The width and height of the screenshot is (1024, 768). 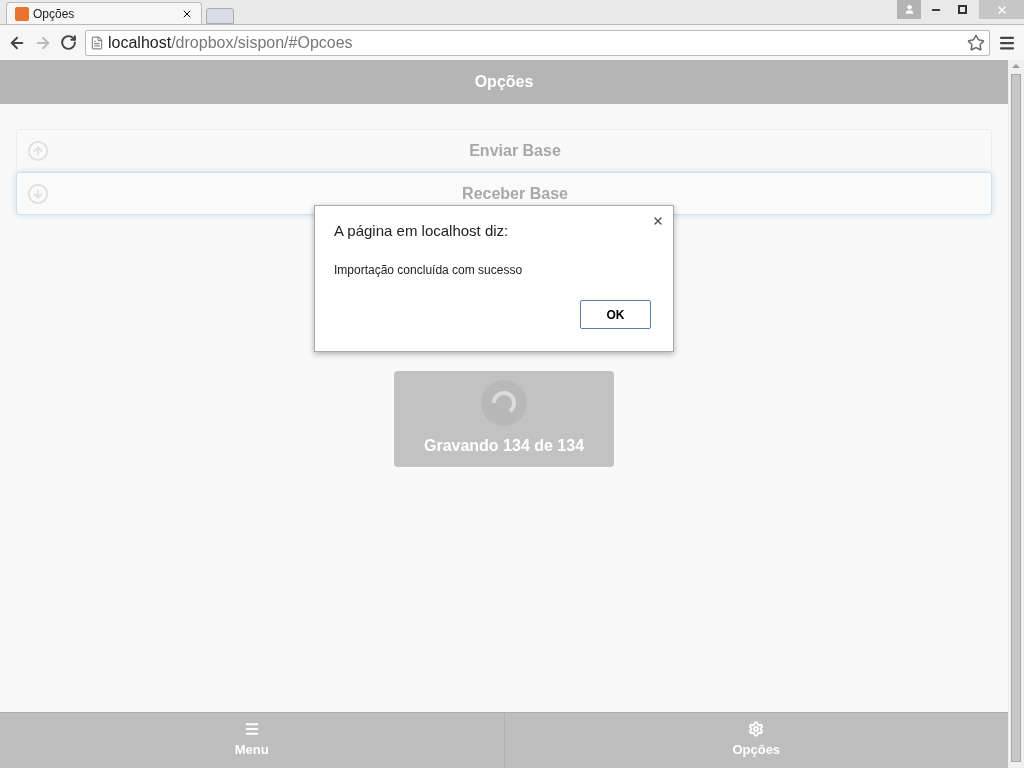 I want to click on bookmark-star-icon, so click(x=976, y=42).